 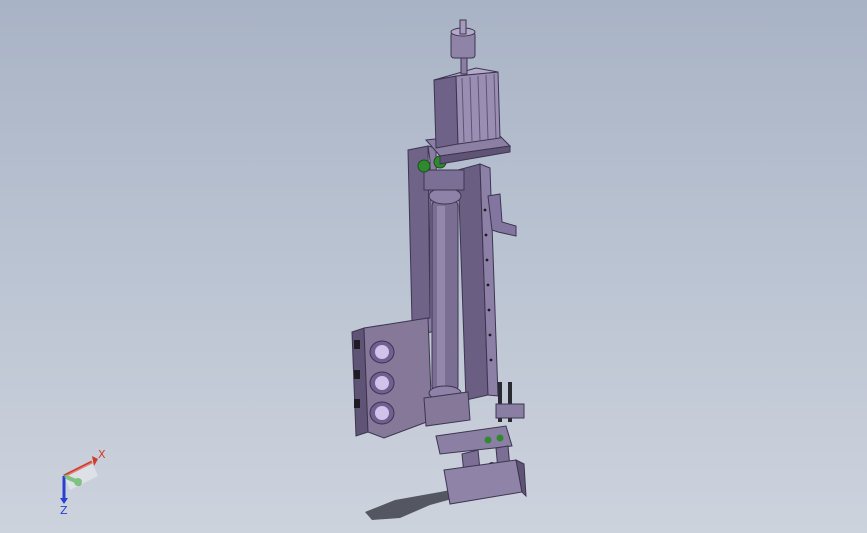 What do you see at coordinates (446, 112) in the screenshot?
I see `motor-body-side` at bounding box center [446, 112].